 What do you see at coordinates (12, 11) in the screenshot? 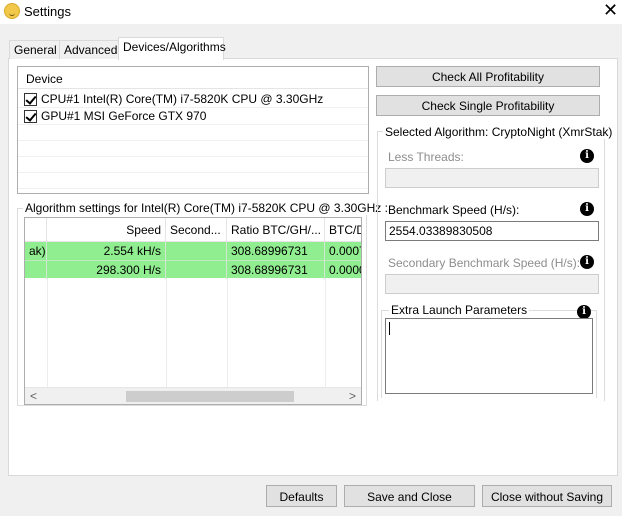
I see `app-logo-icon` at bounding box center [12, 11].